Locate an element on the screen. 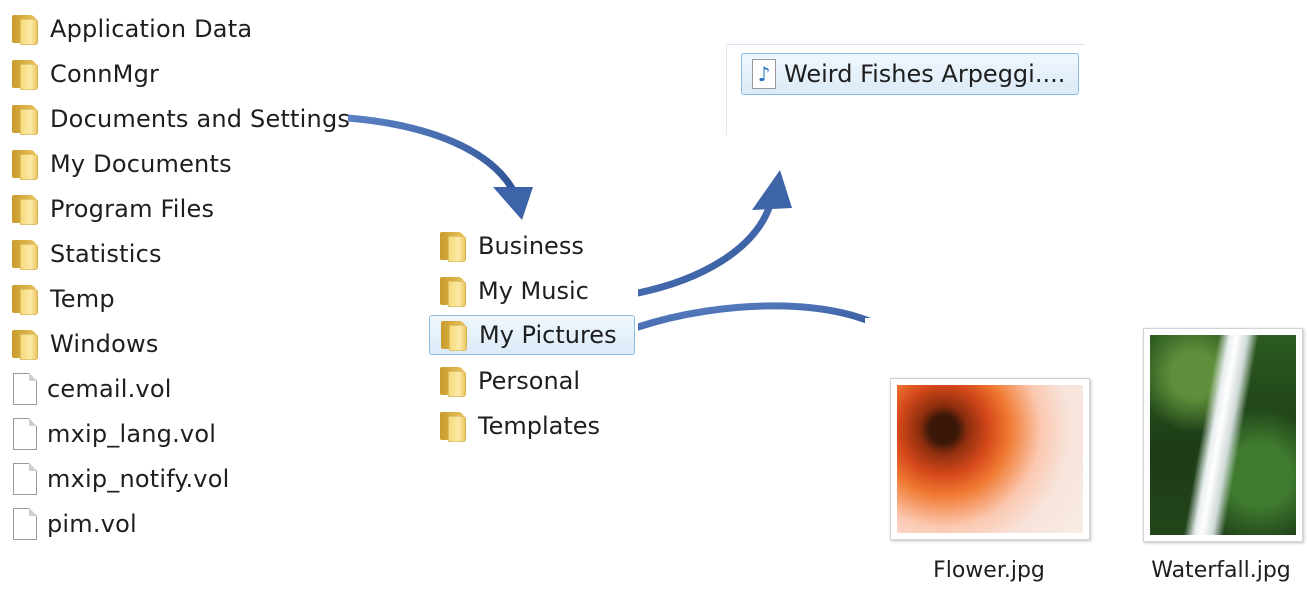 The width and height of the screenshot is (1307, 594). item-label: cemail.vol is located at coordinates (109, 389).